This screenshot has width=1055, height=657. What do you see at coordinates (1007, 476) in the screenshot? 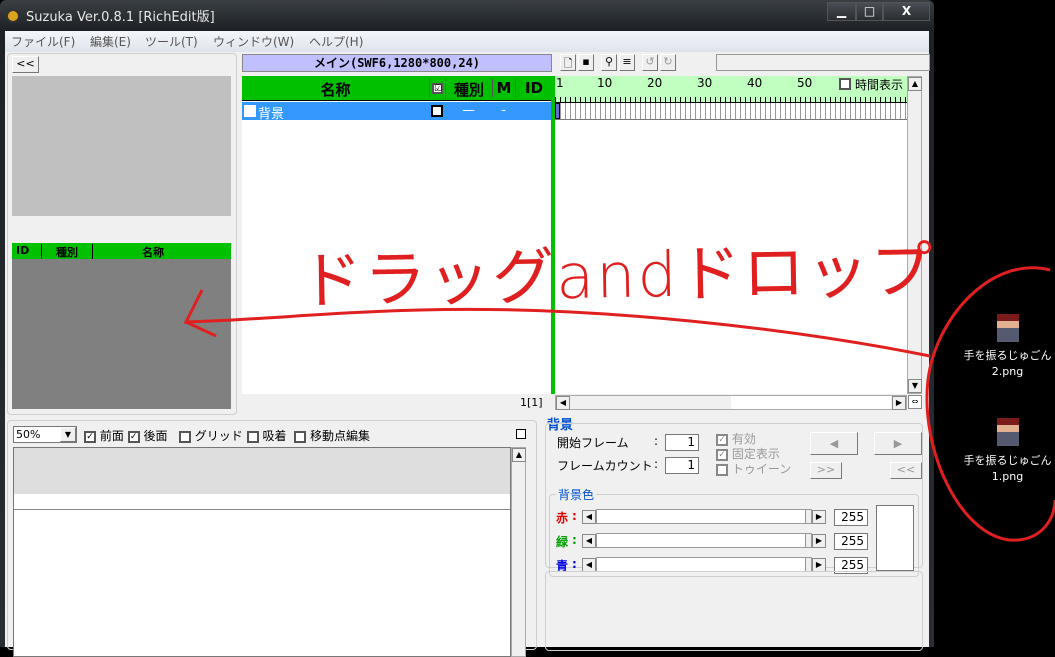
I see `file-ext: 1.png` at bounding box center [1007, 476].